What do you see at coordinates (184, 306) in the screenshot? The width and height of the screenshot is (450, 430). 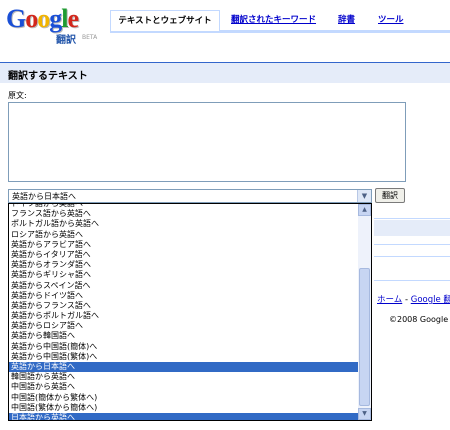 I see `dropdown-option: 英語からフランス語へ` at bounding box center [184, 306].